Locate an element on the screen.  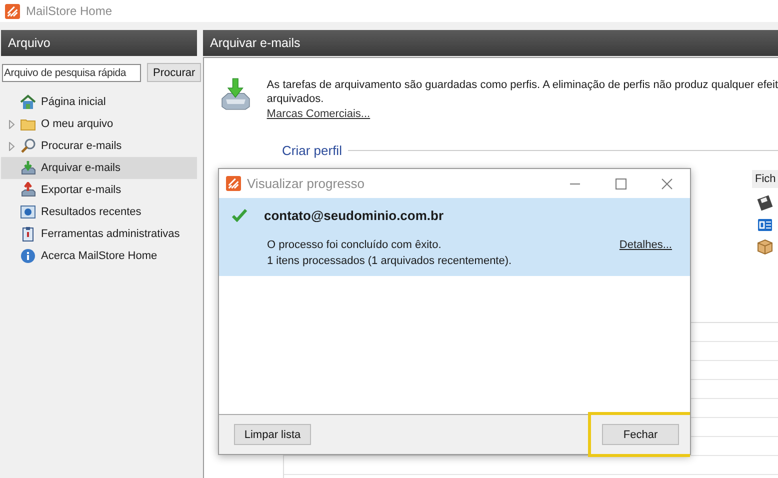
tray-download-icon is located at coordinates (28, 168).